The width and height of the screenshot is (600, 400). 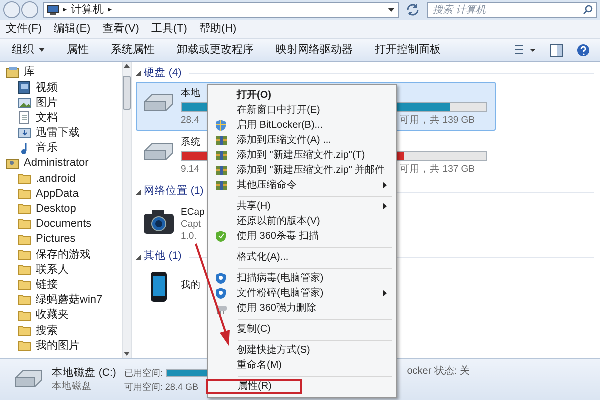 What do you see at coordinates (438, 371) in the screenshot?
I see `bitlocker-status: ocker 状态: 关` at bounding box center [438, 371].